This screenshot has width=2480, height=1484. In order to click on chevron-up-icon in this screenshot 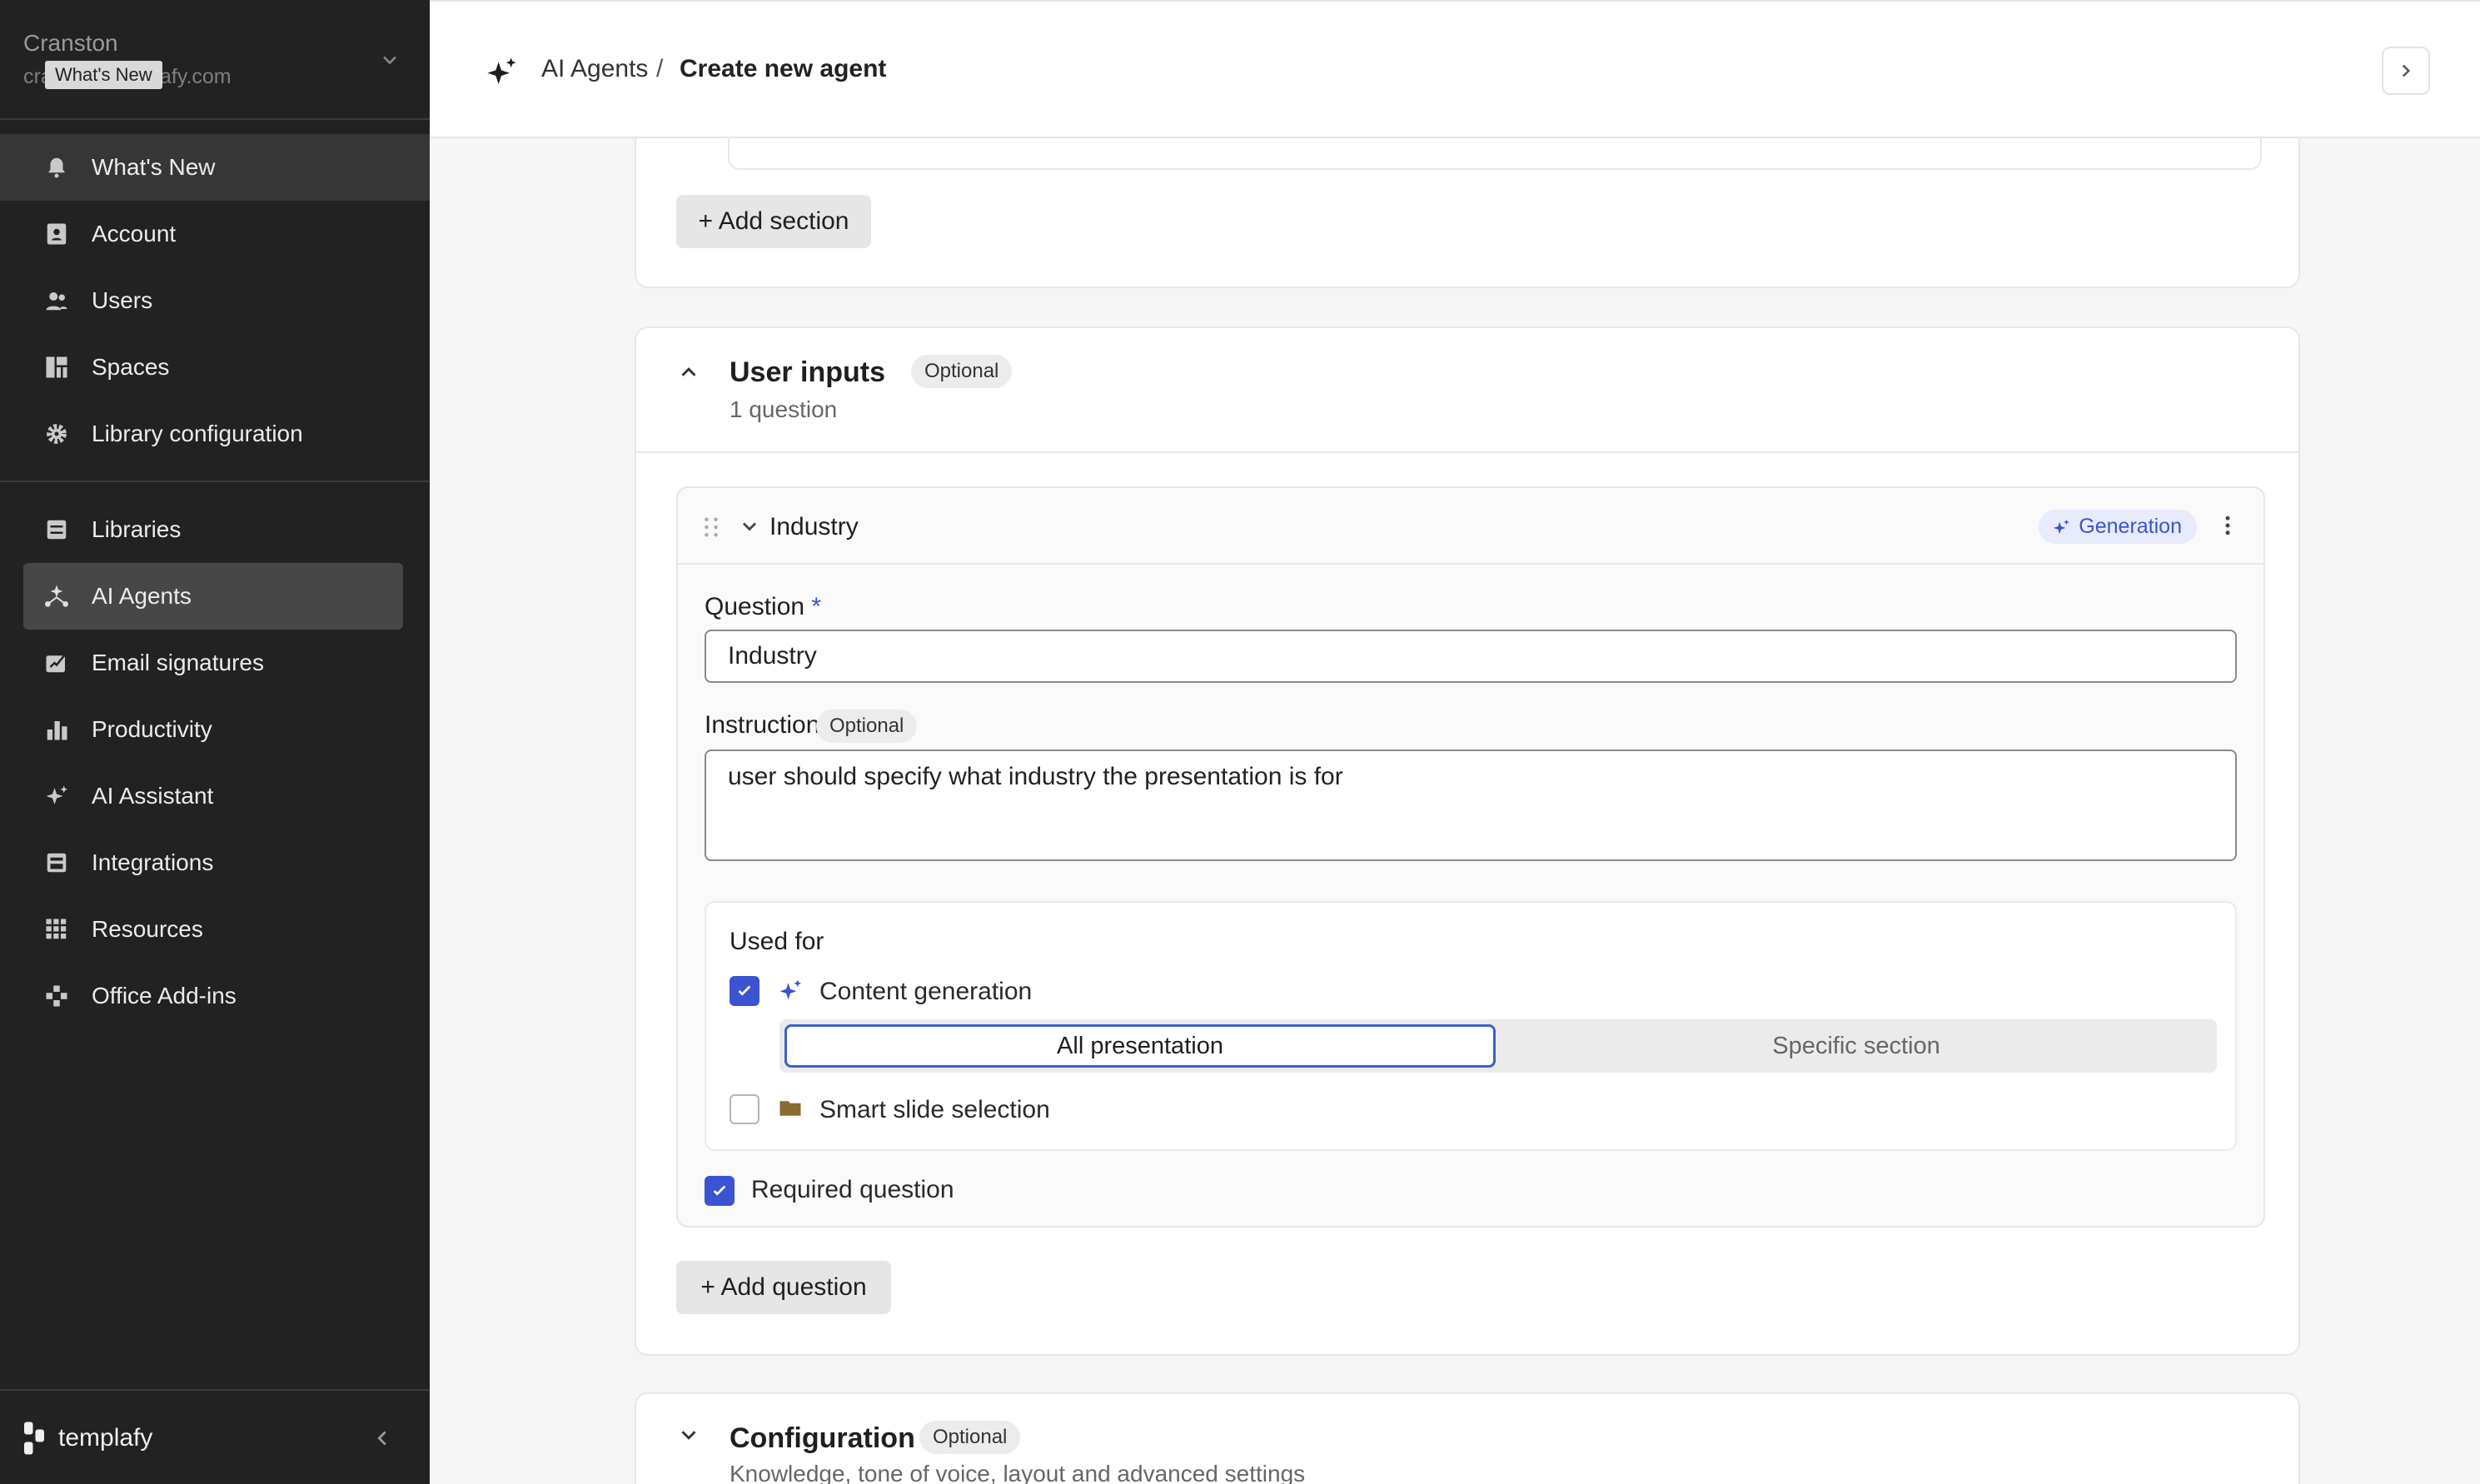, I will do `click(688, 372)`.